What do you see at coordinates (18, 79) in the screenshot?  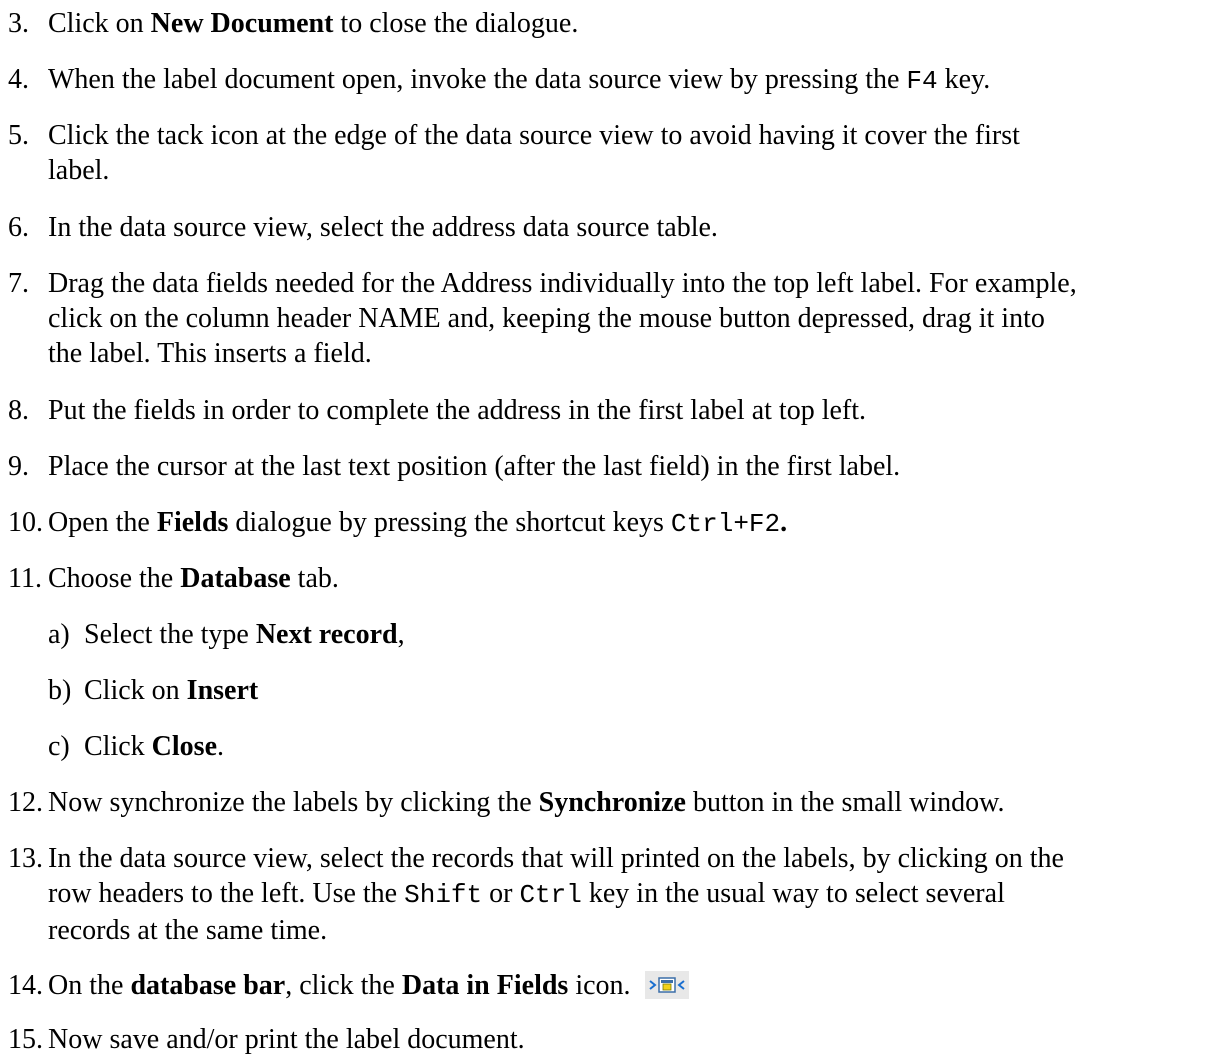 I see `step-number: 4.` at bounding box center [18, 79].